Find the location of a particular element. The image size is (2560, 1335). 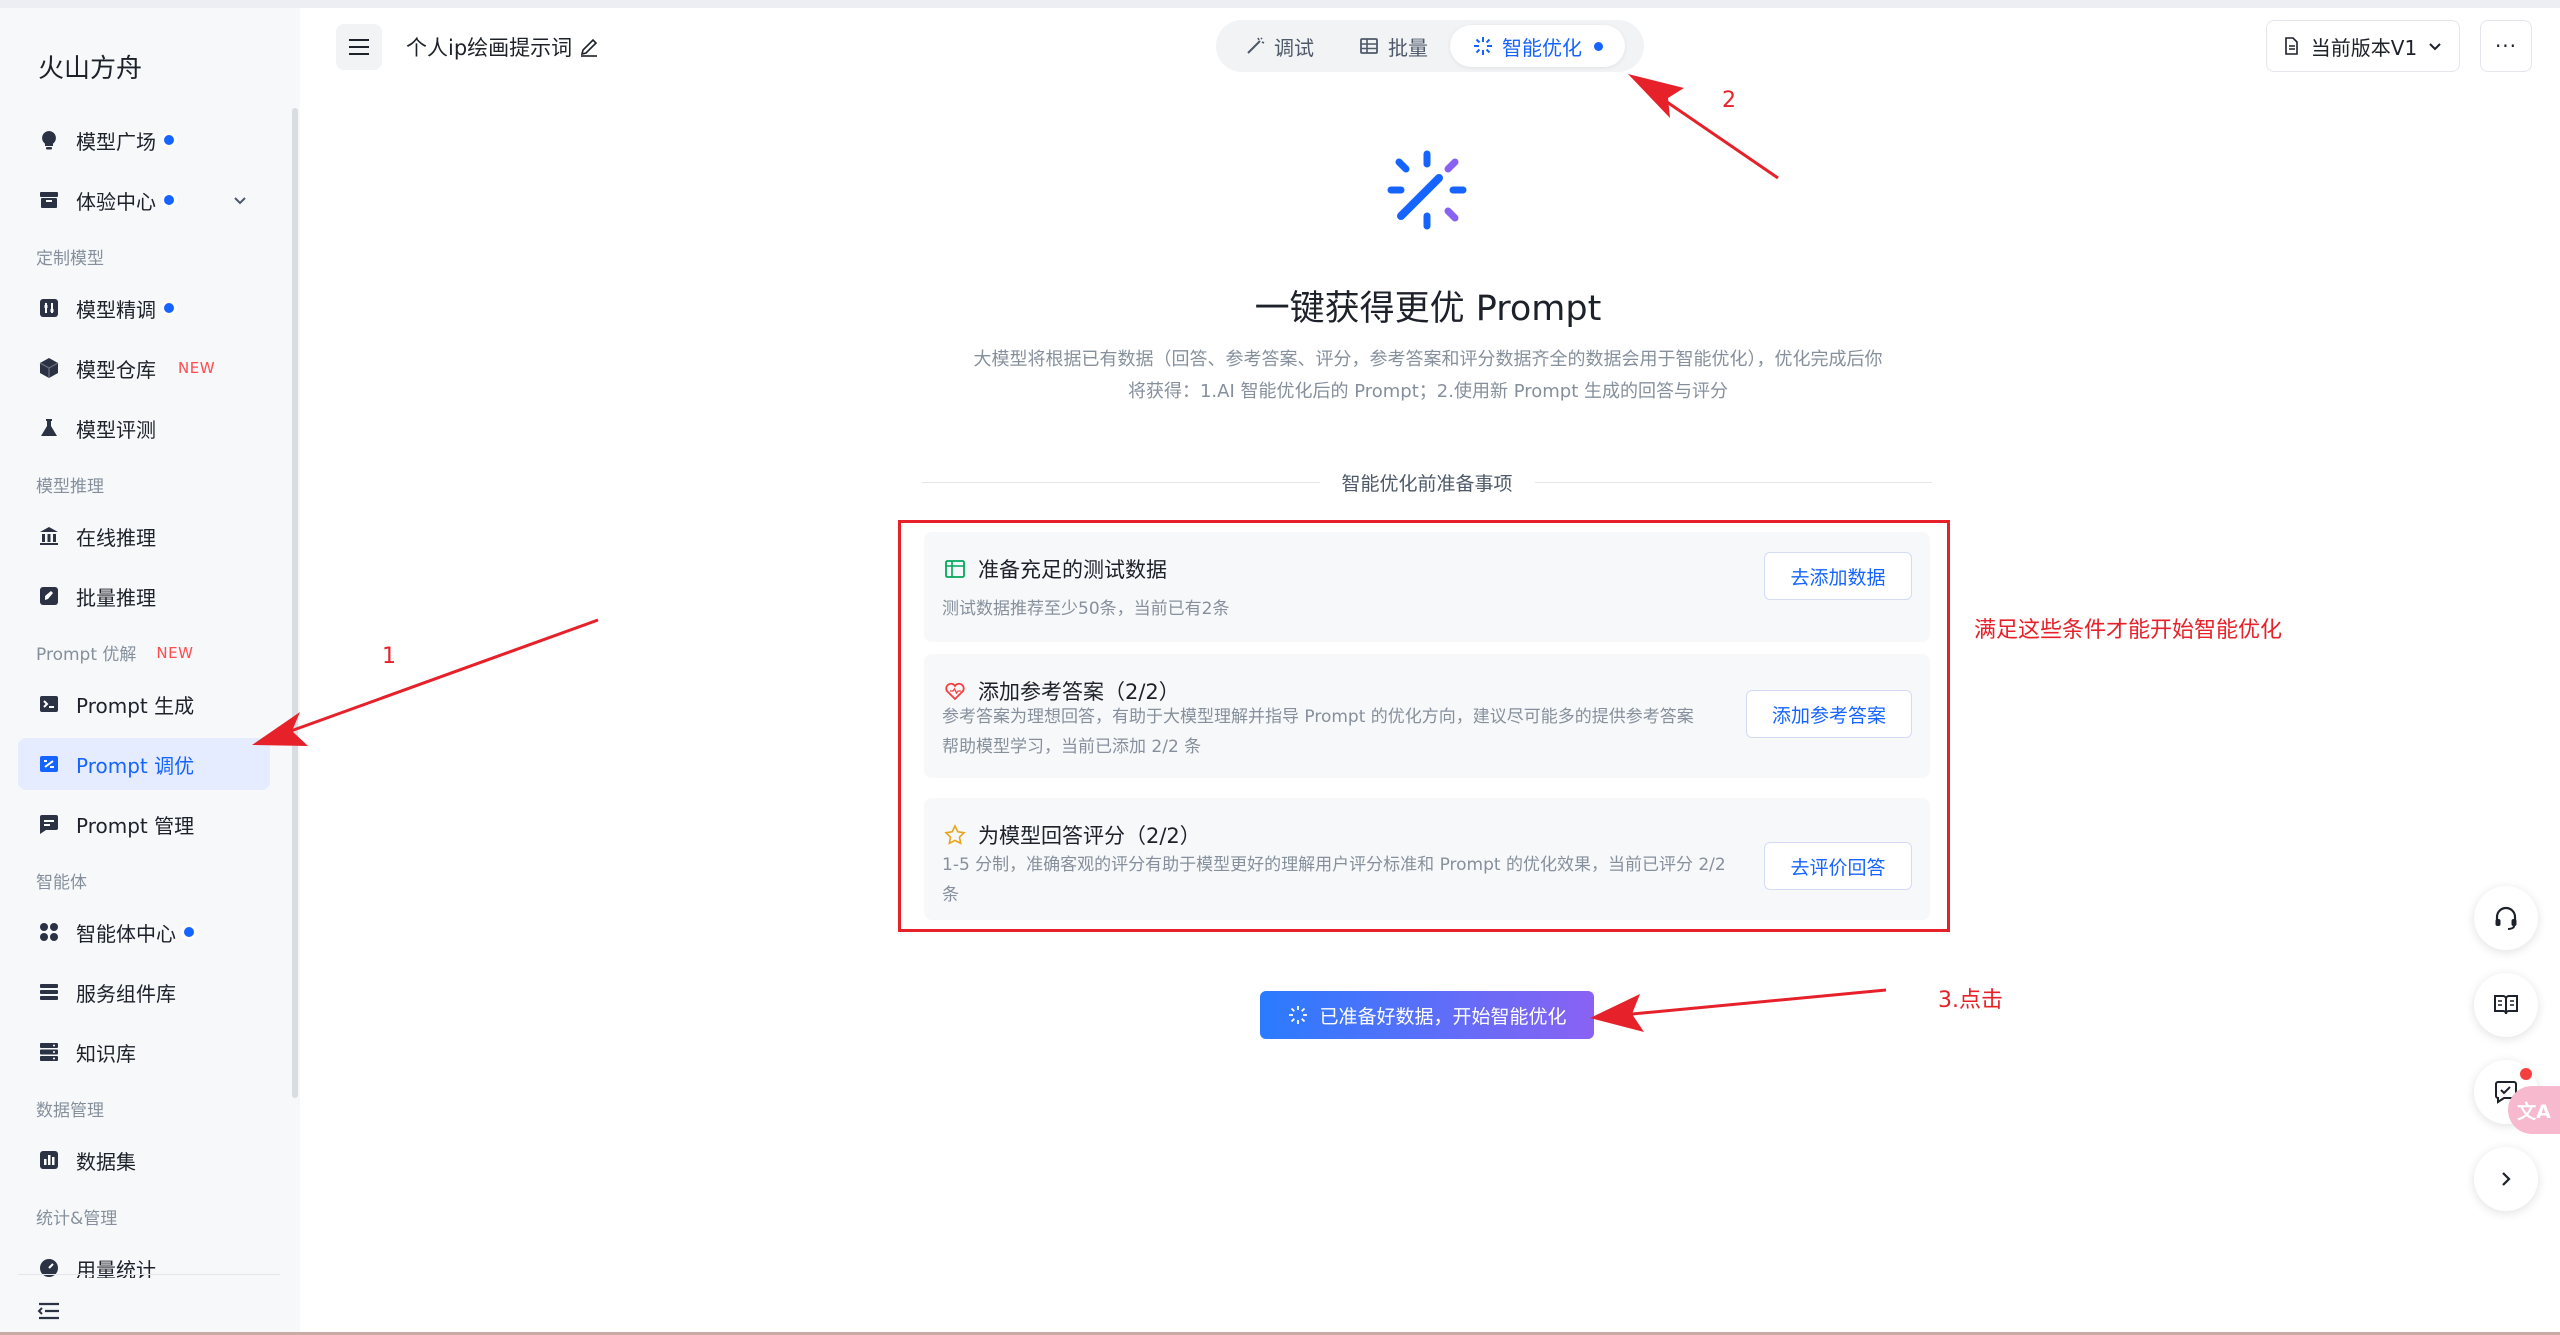

card-title: 为模型回答评分（2/2） is located at coordinates (1072, 835).